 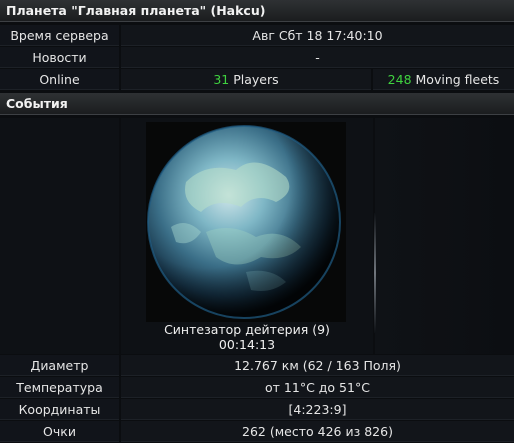 I want to click on server-time-label: Время сервера, so click(x=59, y=35).